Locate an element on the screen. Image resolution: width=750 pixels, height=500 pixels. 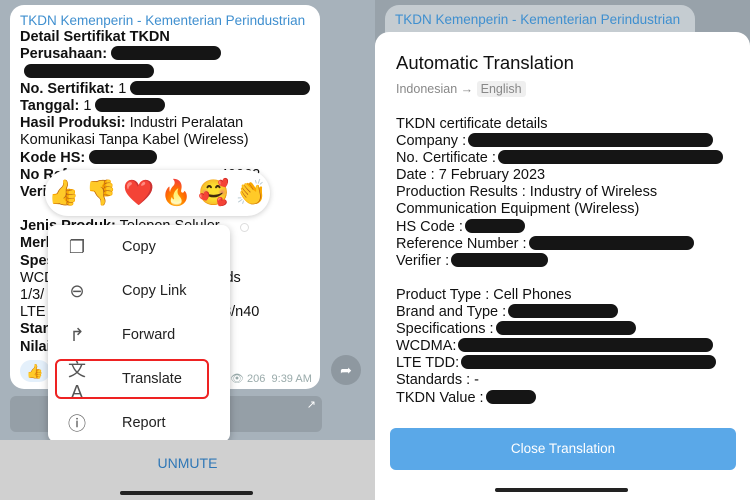
field-label: No. Sertifikat: is located at coordinates (67, 88).